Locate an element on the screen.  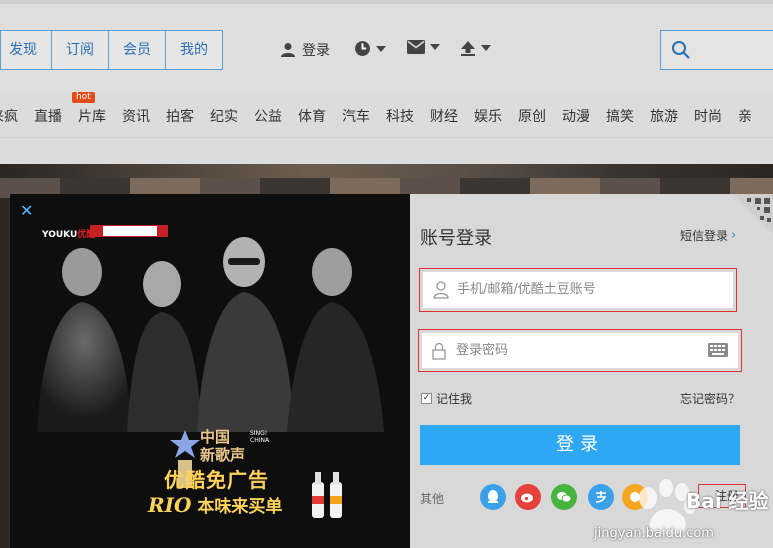
category-item: 亲 is located at coordinates (745, 116).